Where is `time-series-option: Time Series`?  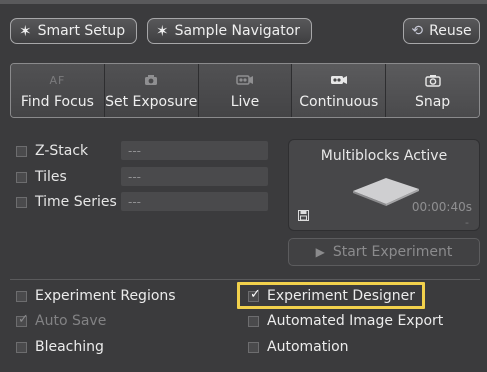
time-series-option: Time Series is located at coordinates (66, 202).